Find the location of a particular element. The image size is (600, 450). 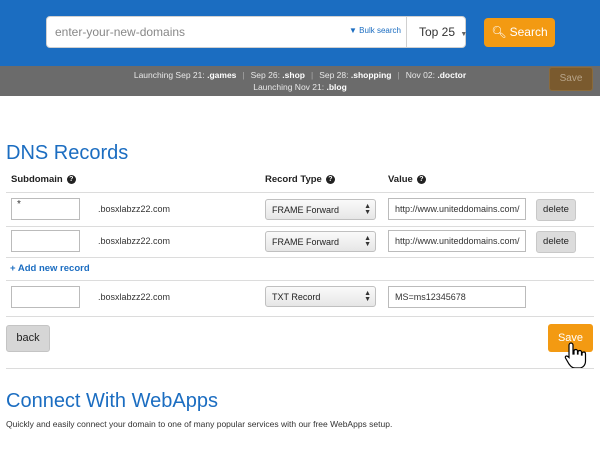

ticker-line-2: Launching Nov 21: .blog is located at coordinates (300, 87).